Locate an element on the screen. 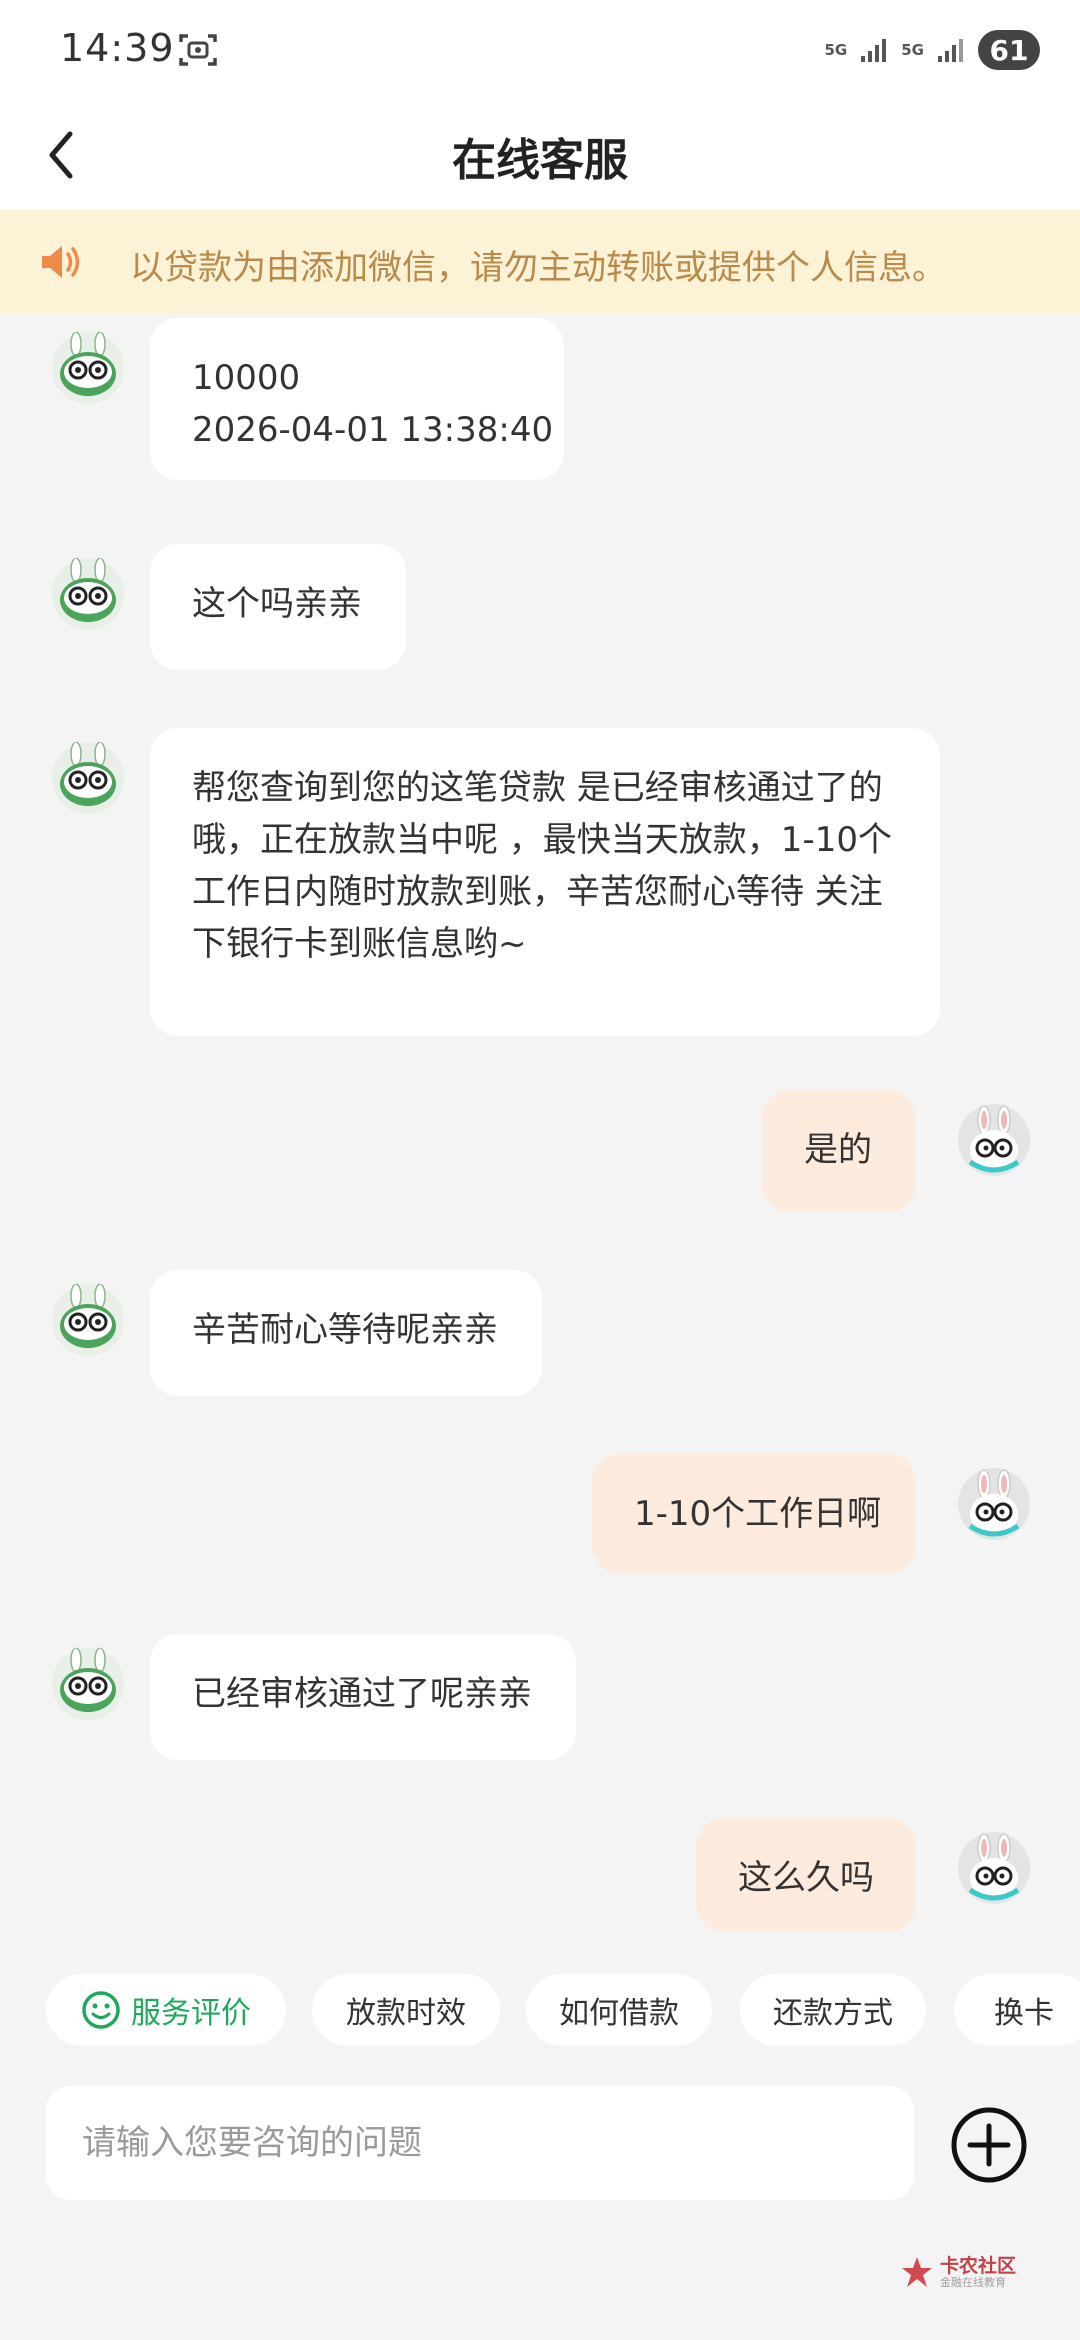 The height and width of the screenshot is (2340, 1080). agent-message-bubble: 已经审核通过了呢亲亲 is located at coordinates (363, 1697).